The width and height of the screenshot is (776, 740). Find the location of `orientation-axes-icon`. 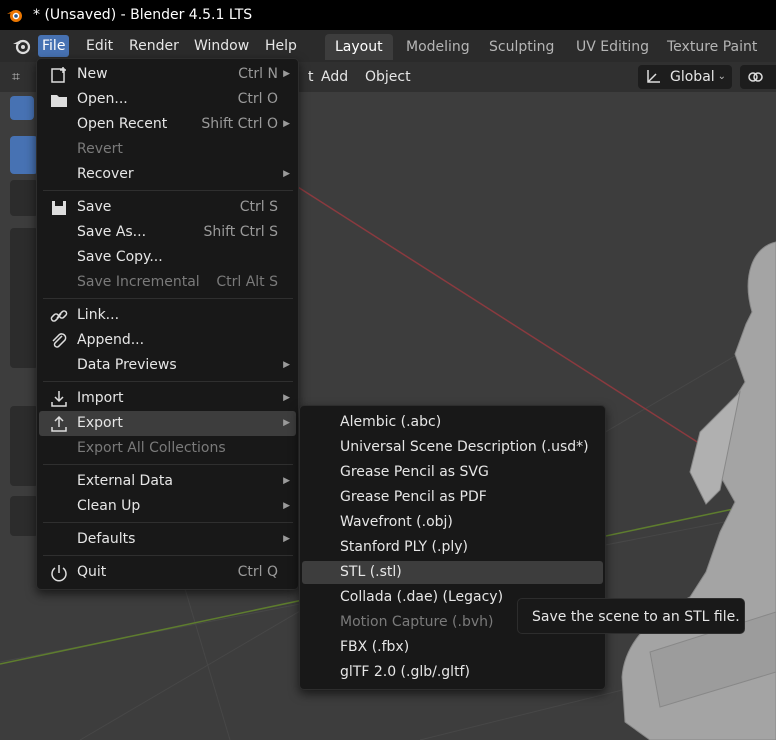

orientation-axes-icon is located at coordinates (653, 76).